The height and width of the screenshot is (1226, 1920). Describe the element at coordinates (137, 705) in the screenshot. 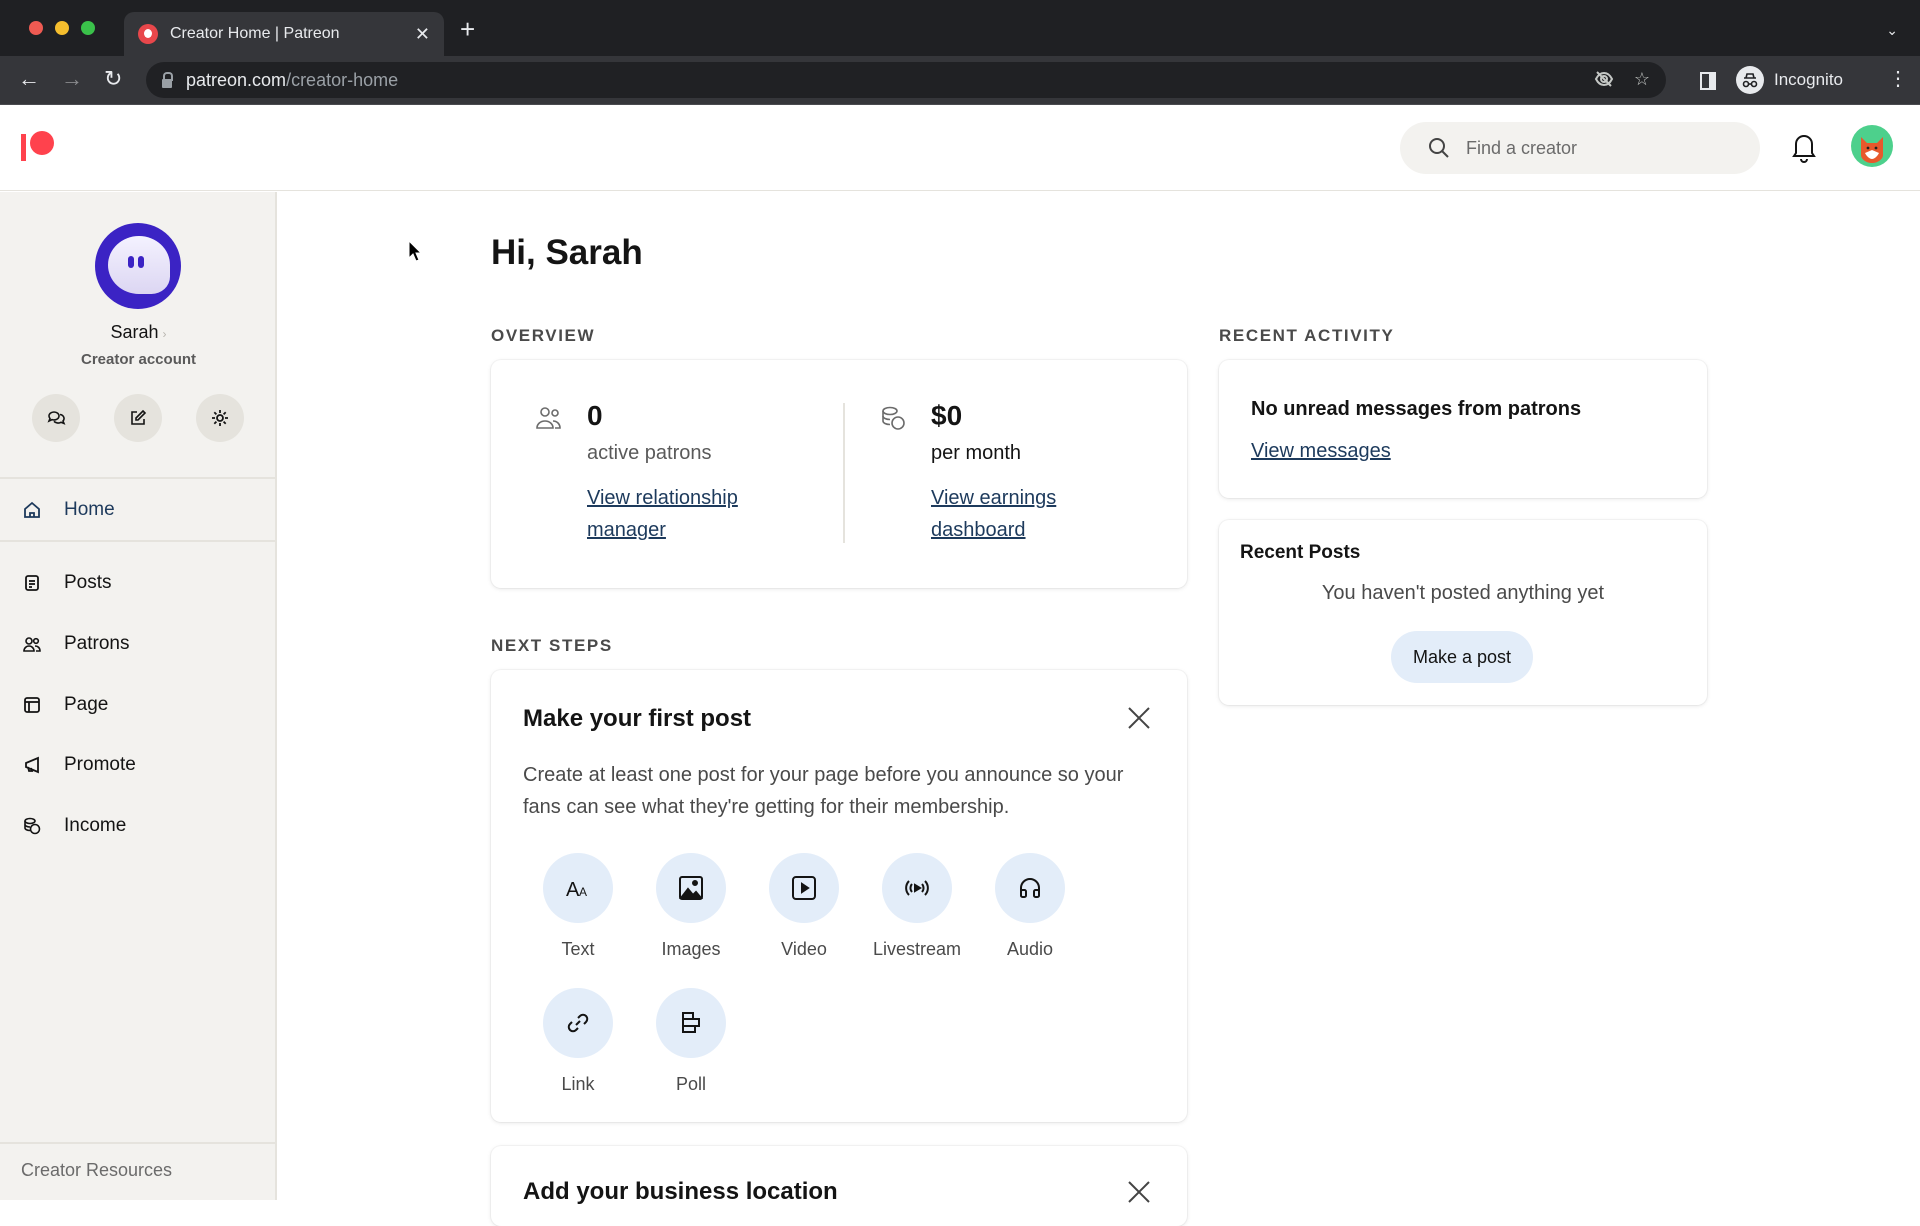

I see `sidebar-item-page: Page` at that location.